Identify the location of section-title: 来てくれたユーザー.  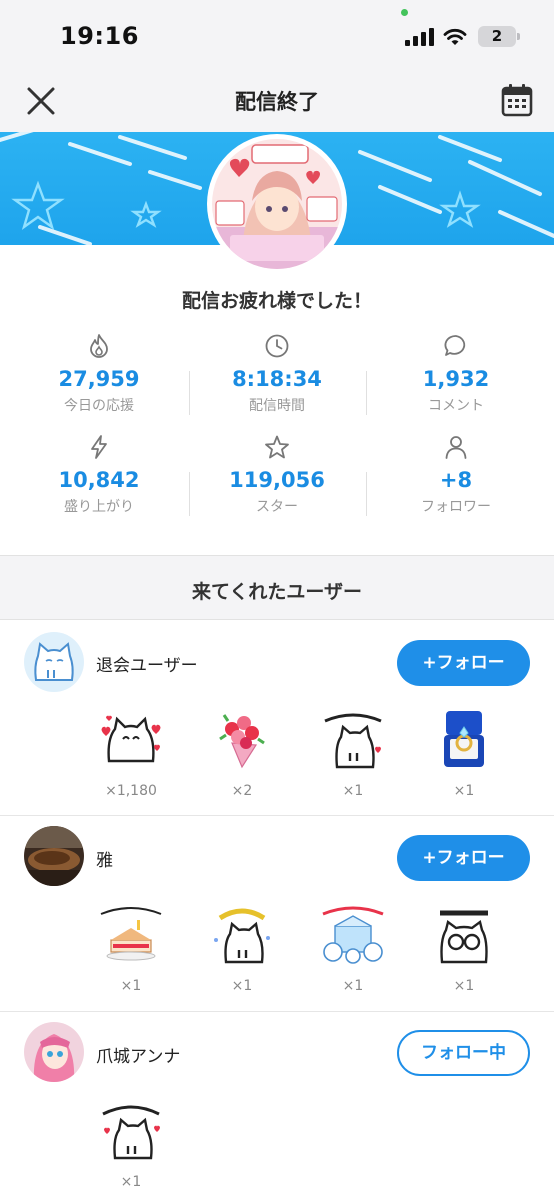
(277, 592).